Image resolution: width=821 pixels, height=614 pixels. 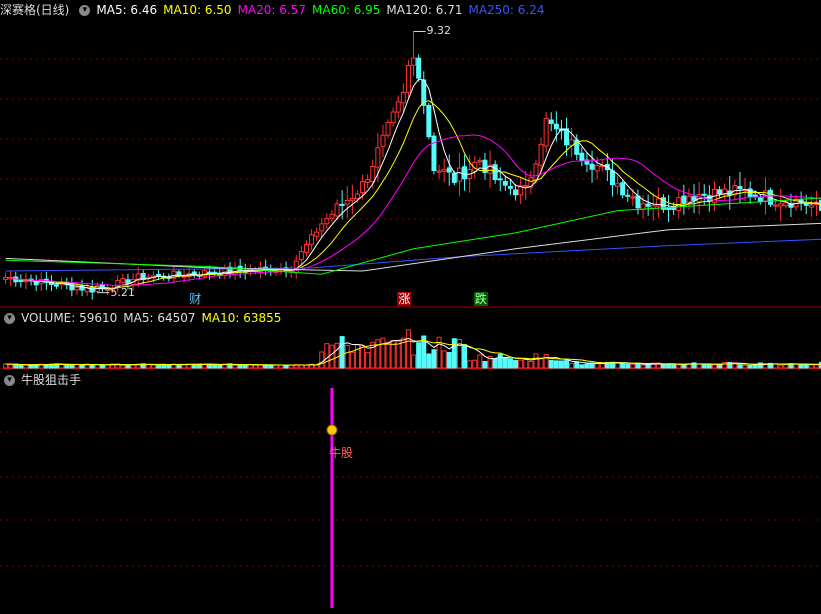 I want to click on signal-coin, so click(x=332, y=430).